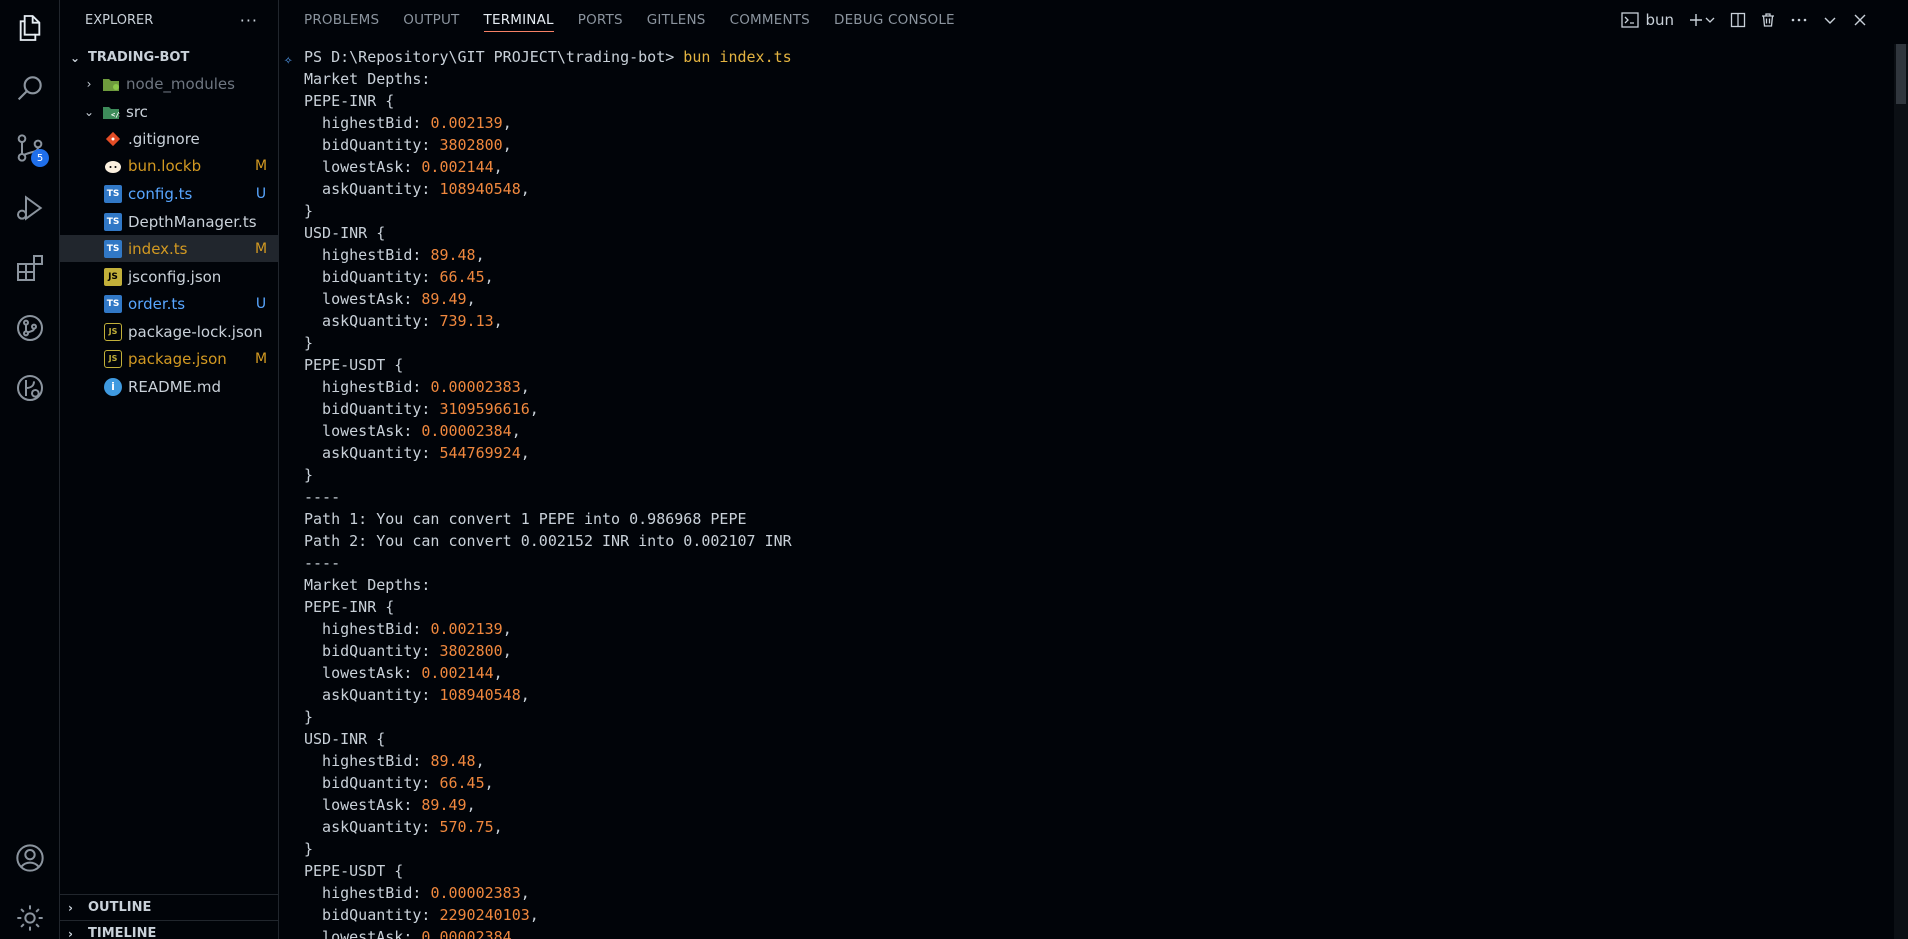  Describe the element at coordinates (1830, 20) in the screenshot. I see `maximize-panel-button` at that location.